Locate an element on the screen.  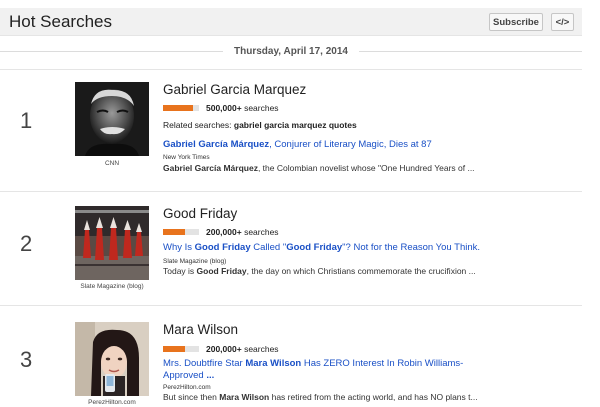
divider-line-right is located at coordinates (470, 51).